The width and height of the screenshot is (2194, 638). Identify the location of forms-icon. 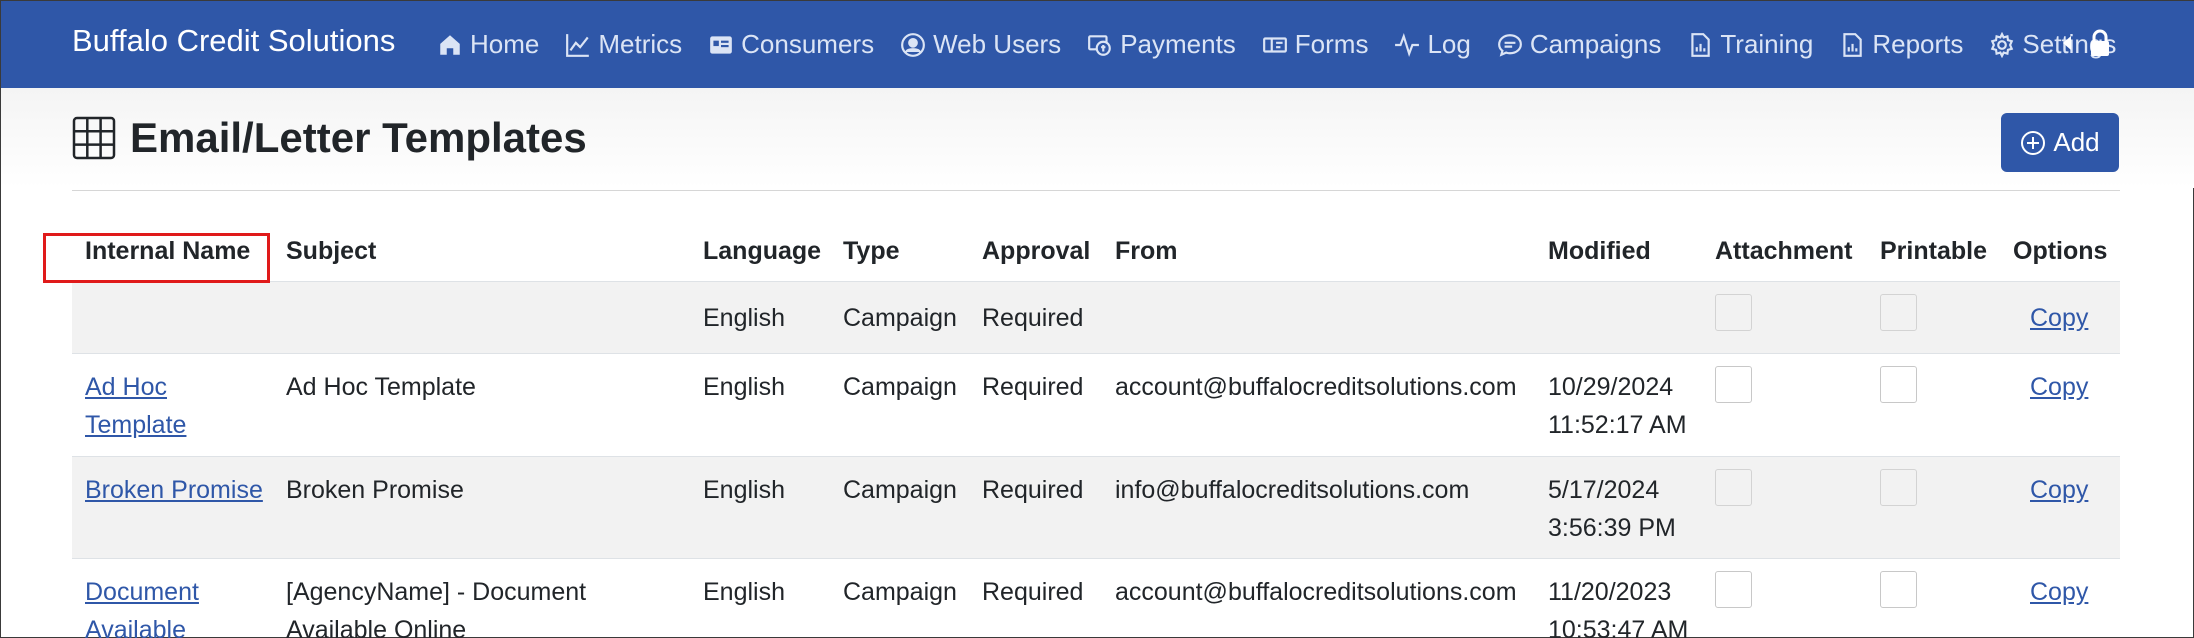
(1274, 44).